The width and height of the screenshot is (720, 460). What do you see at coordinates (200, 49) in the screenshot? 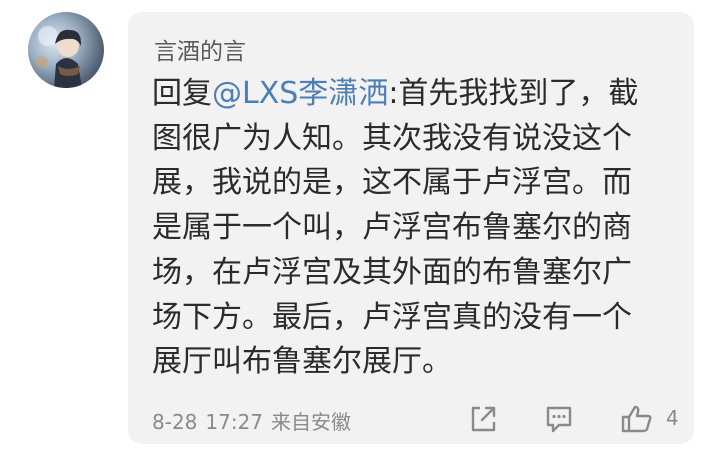
I see `username: 言酒的言` at bounding box center [200, 49].